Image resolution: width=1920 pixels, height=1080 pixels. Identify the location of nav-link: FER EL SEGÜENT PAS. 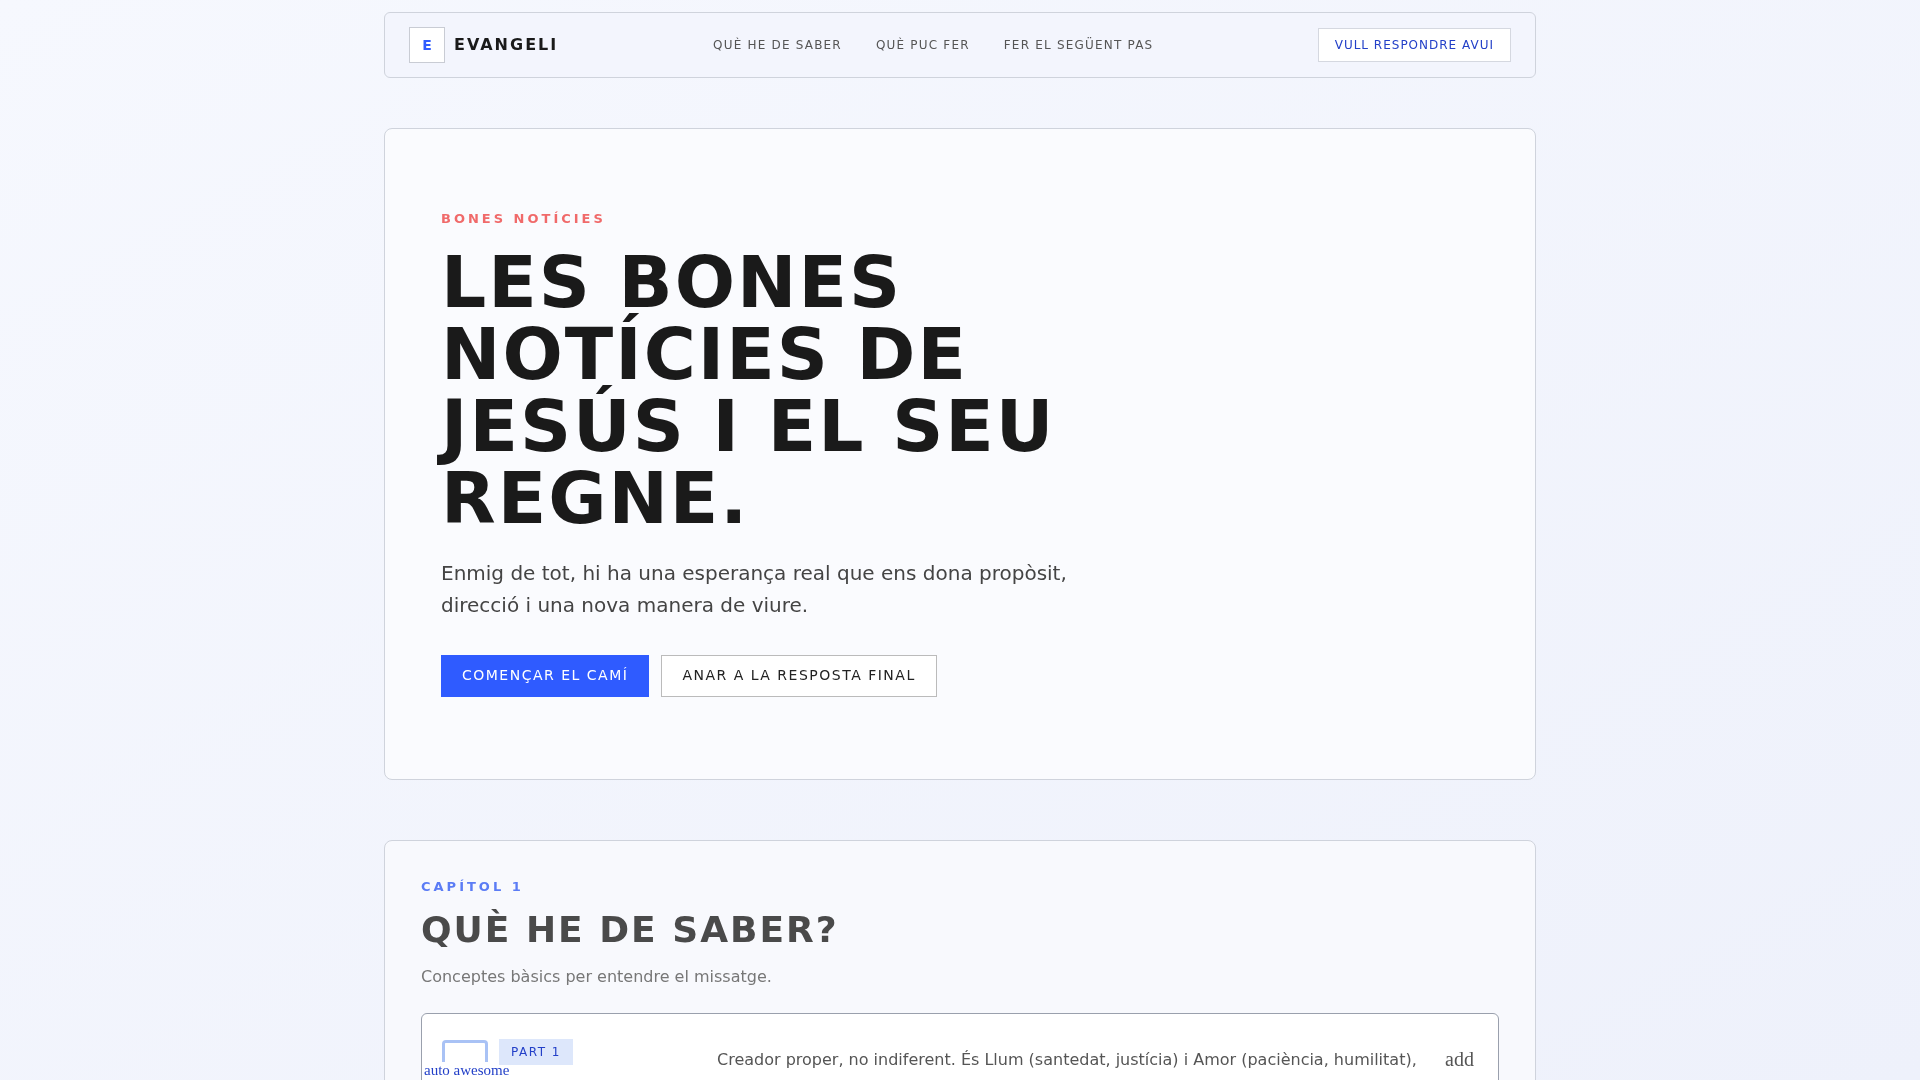
(1078, 45).